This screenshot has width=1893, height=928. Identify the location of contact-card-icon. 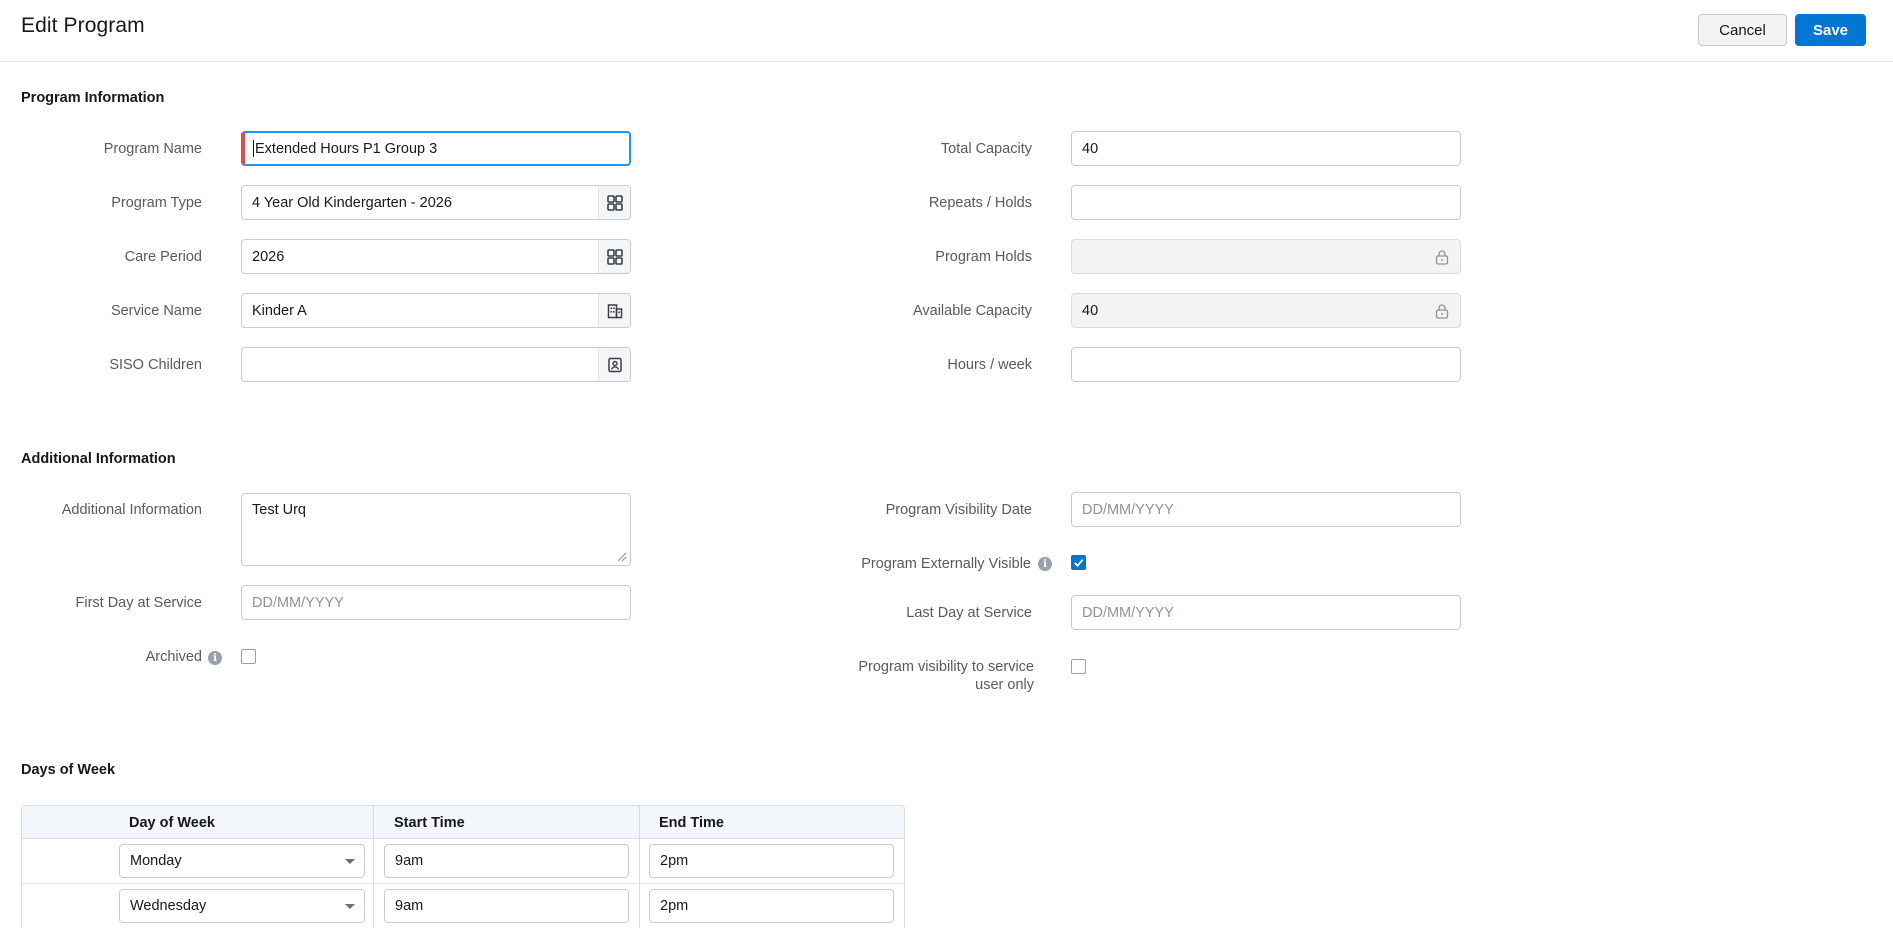
(614, 364).